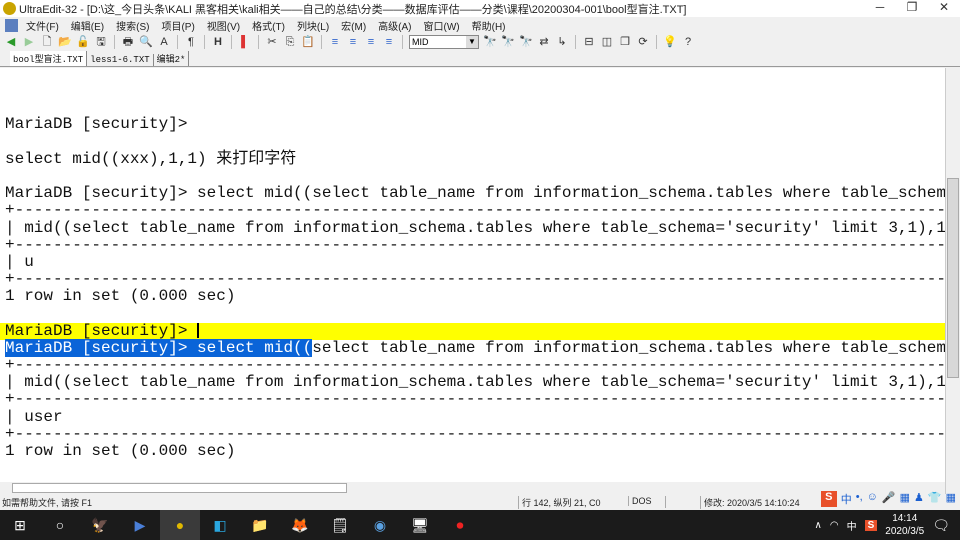 This screenshot has height=540, width=960. Describe the element at coordinates (11, 42) in the screenshot. I see `back-icon: ◀` at that location.